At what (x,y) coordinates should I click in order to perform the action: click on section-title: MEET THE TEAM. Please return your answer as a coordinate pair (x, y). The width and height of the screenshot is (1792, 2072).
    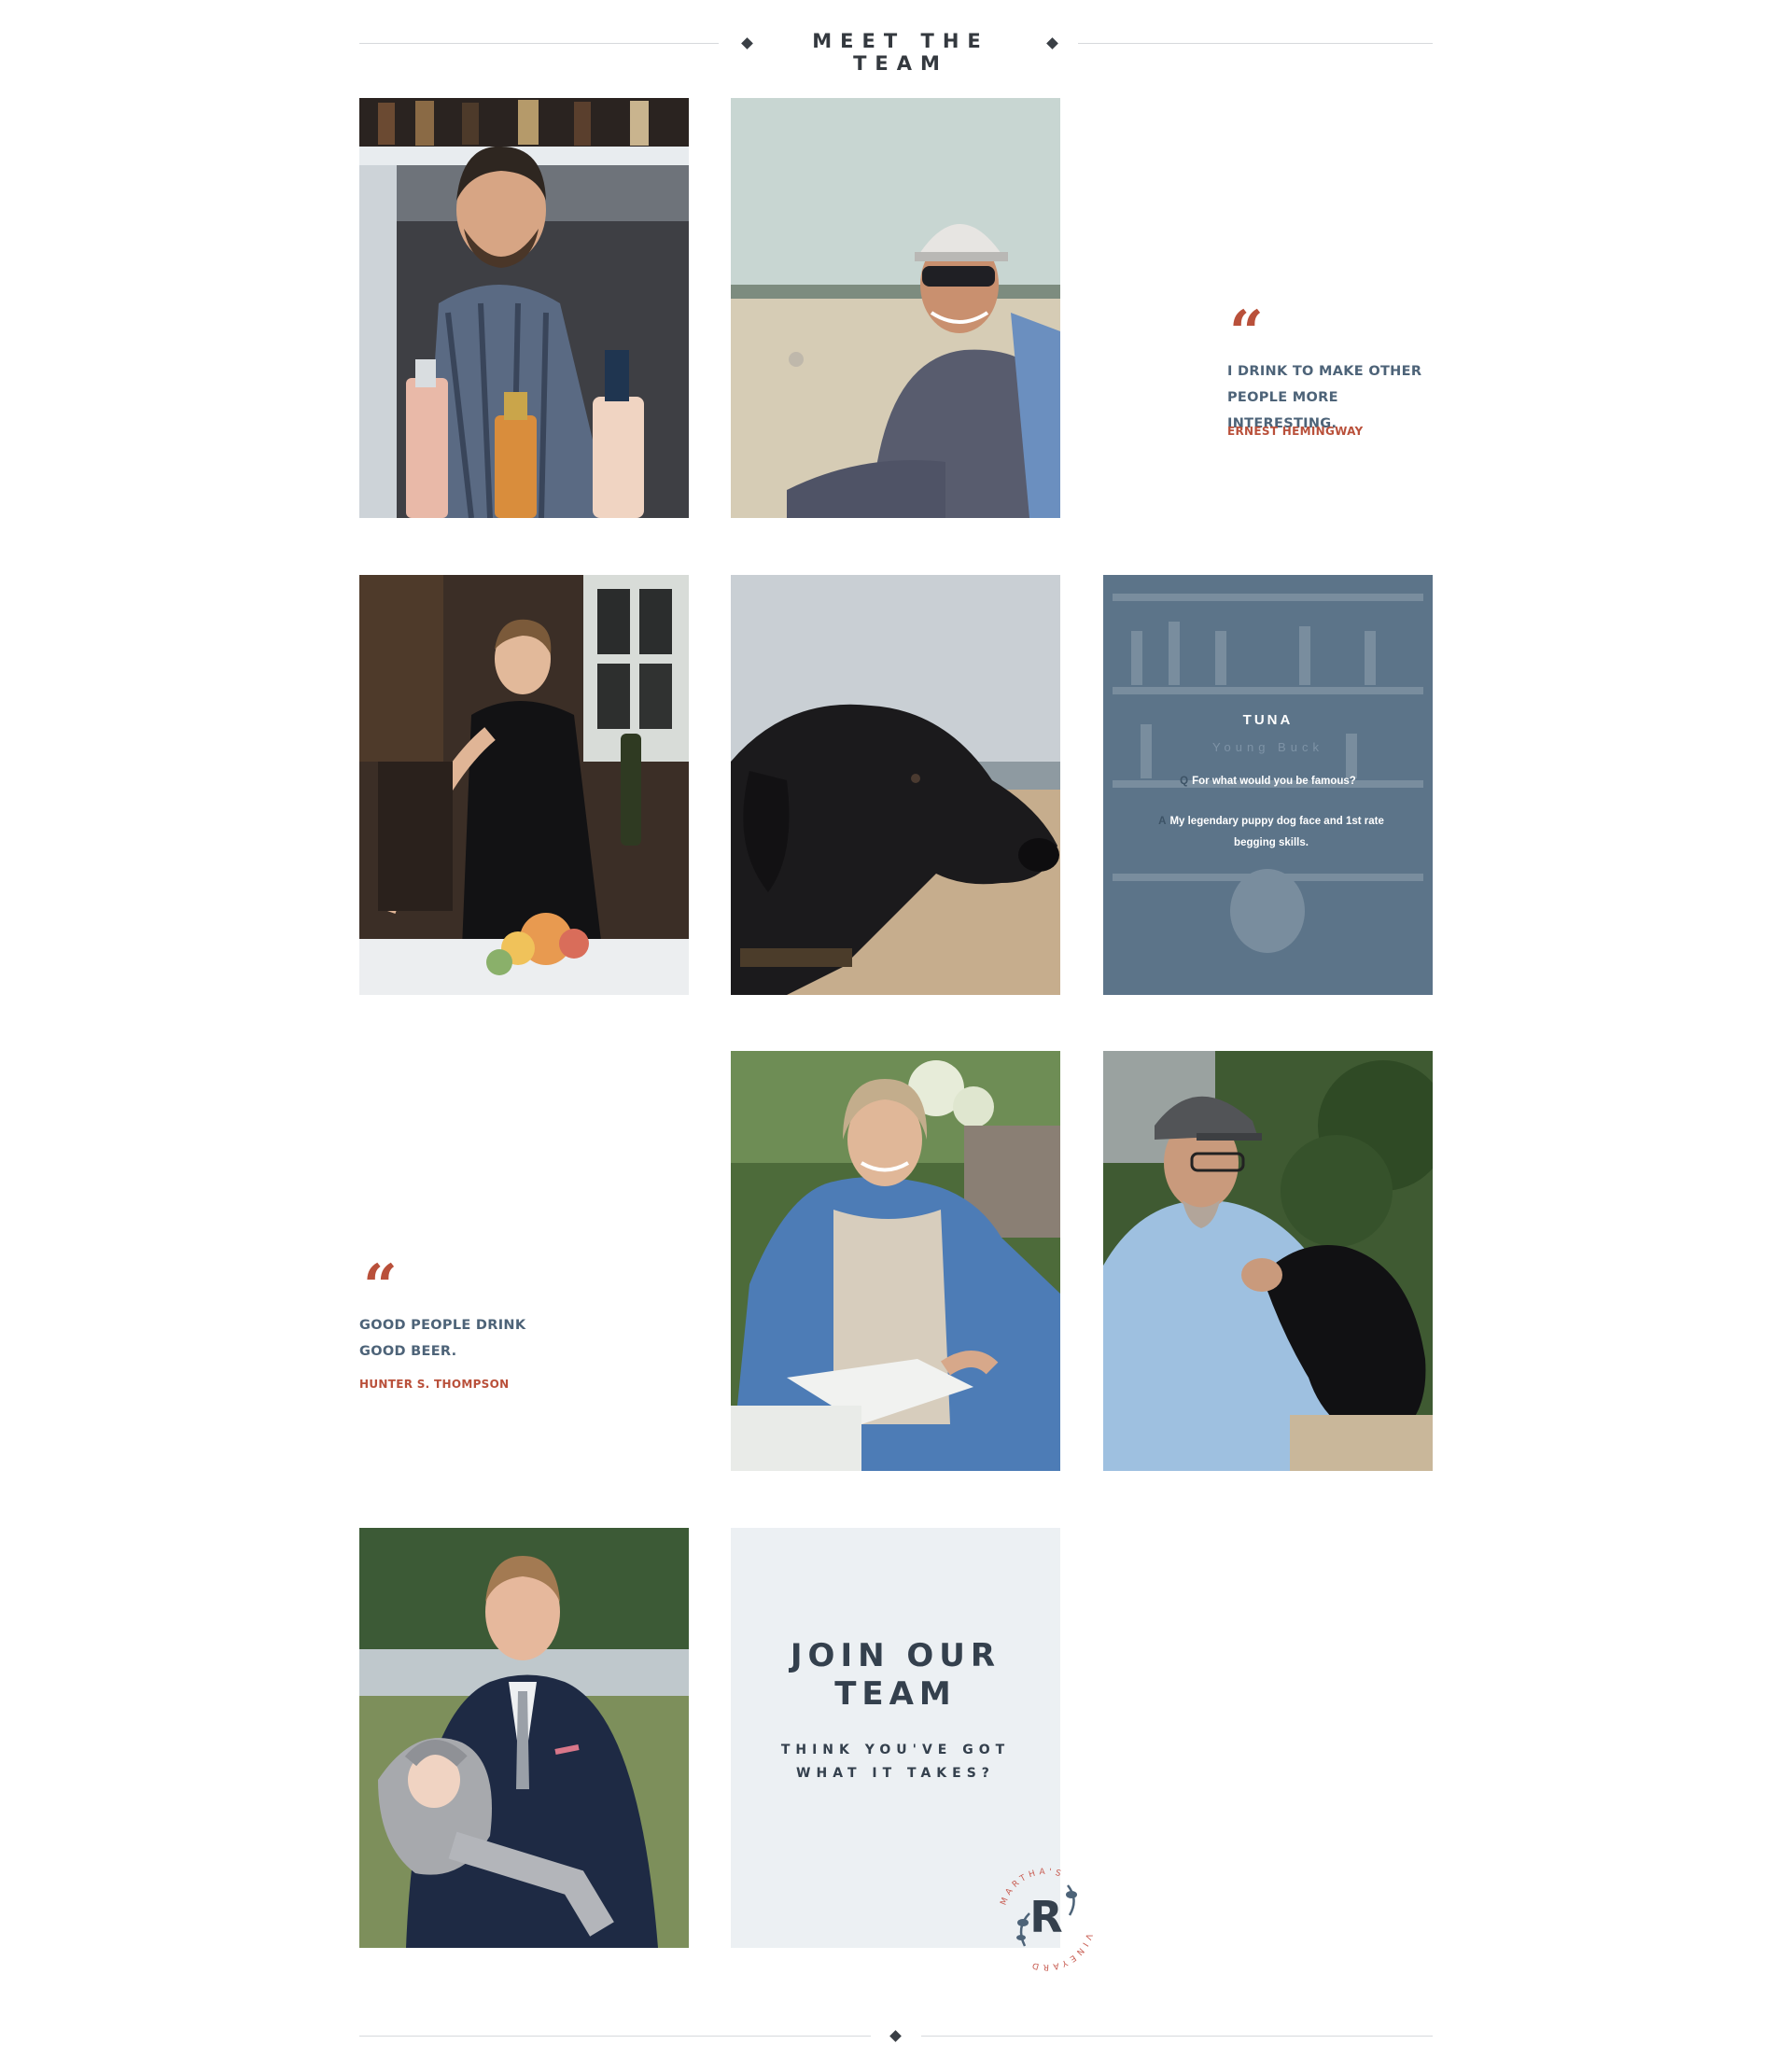
    Looking at the image, I should click on (900, 52).